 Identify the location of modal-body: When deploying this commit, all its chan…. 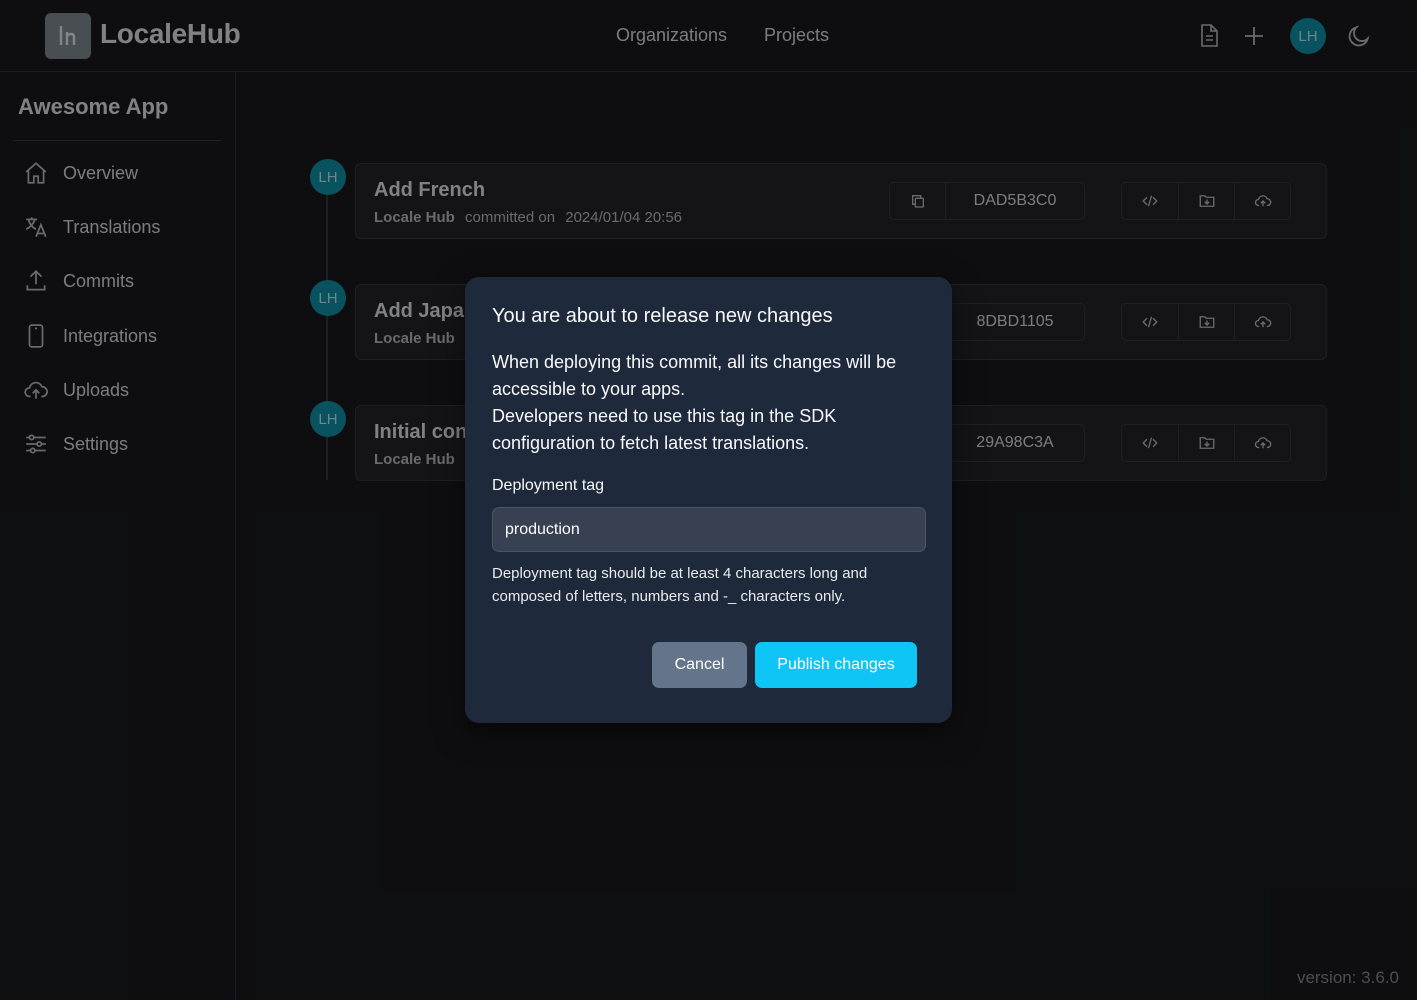
(712, 403).